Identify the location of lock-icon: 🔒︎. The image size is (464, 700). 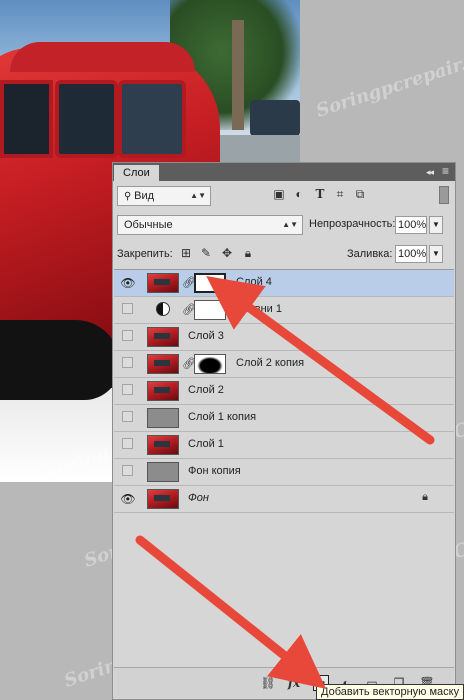
(425, 497).